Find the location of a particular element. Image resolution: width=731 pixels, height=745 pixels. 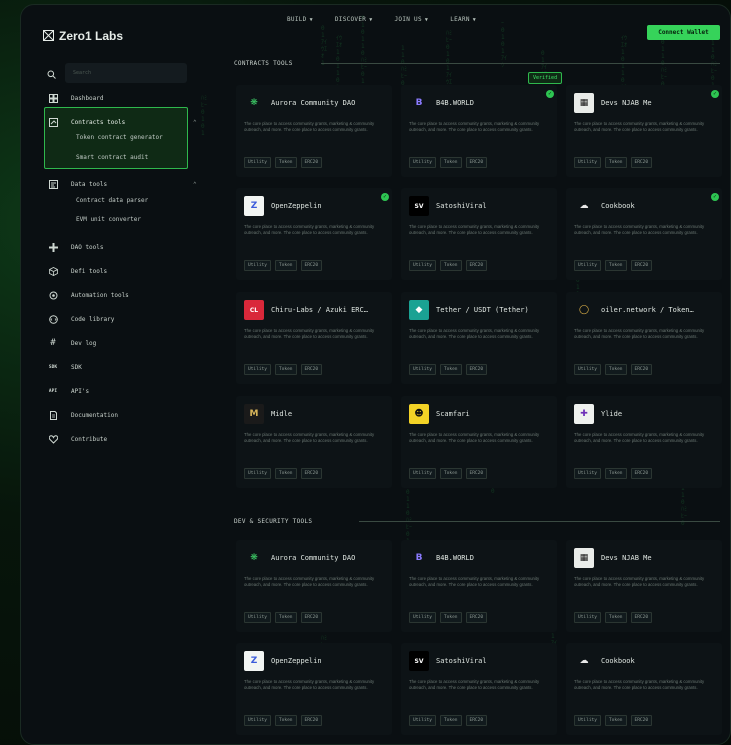

sidebar-item-code-library: Code library is located at coordinates (116, 319).